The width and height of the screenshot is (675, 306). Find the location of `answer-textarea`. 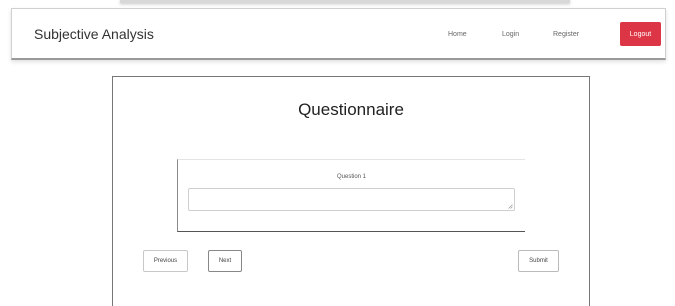

answer-textarea is located at coordinates (351, 199).